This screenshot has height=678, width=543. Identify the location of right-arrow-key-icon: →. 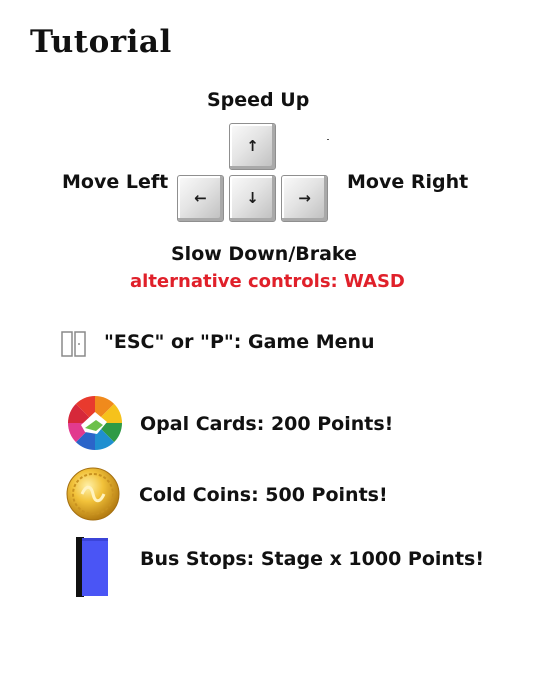
(304, 198).